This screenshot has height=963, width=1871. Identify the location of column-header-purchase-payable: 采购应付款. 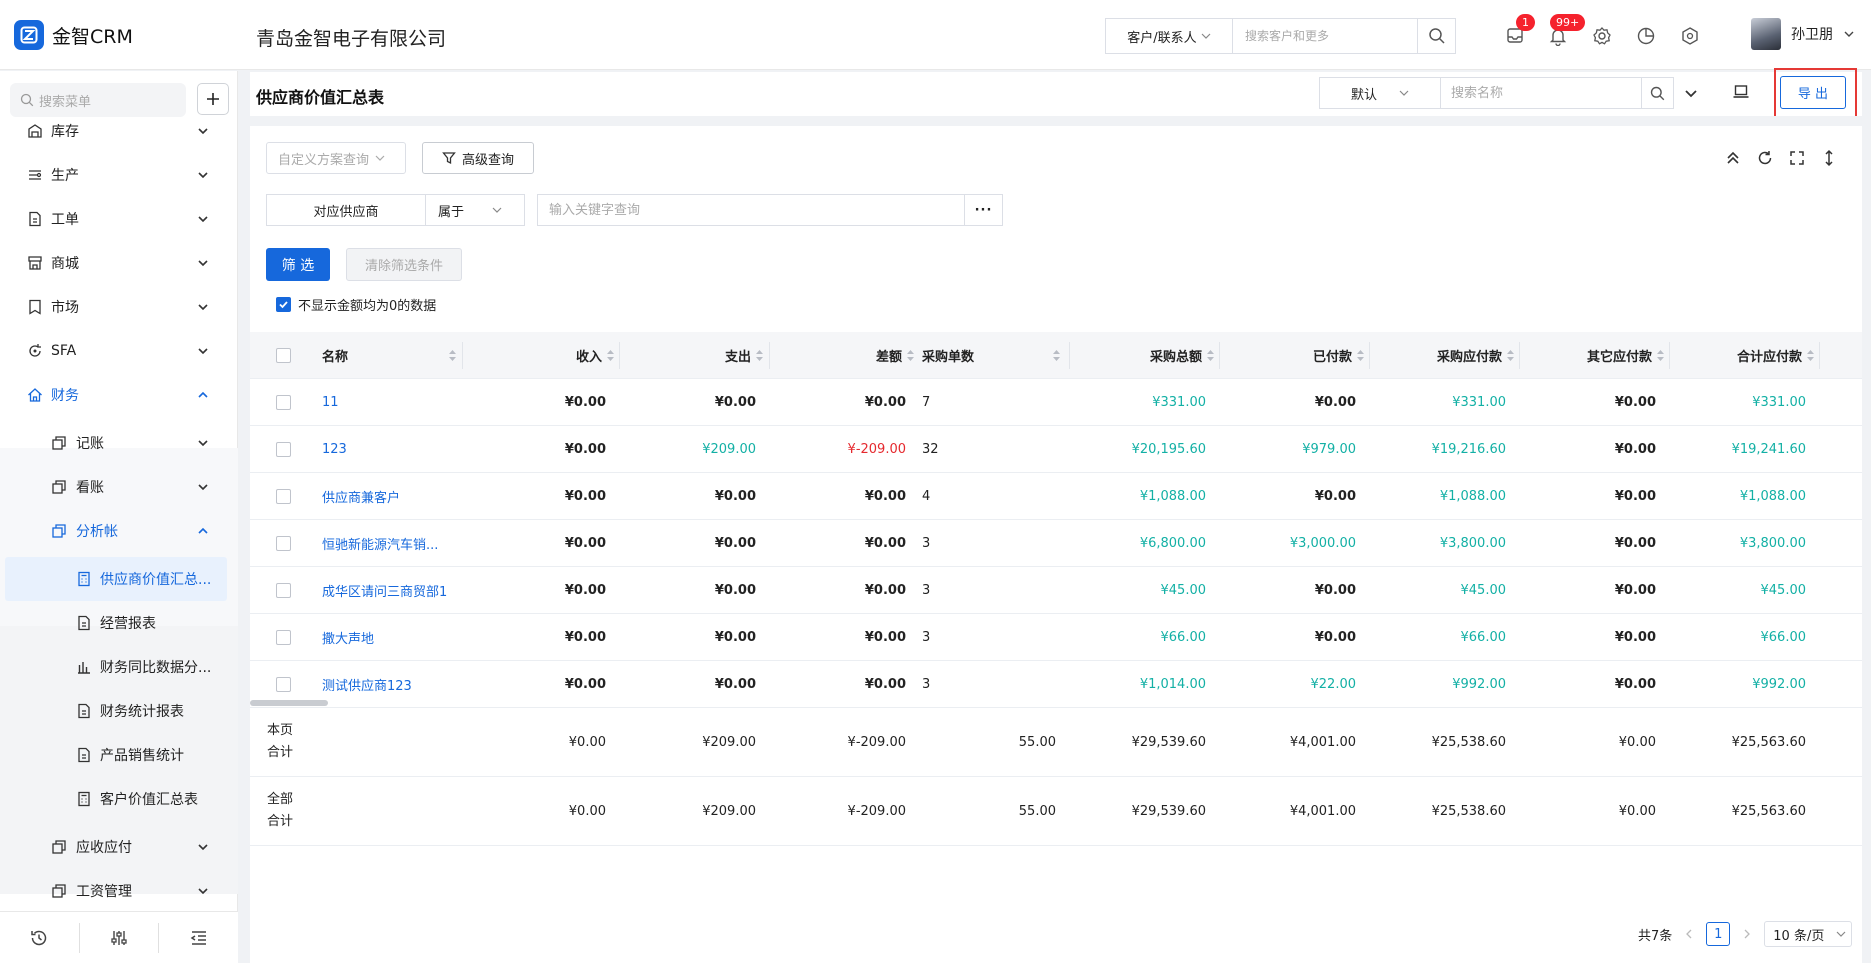
(1442, 355).